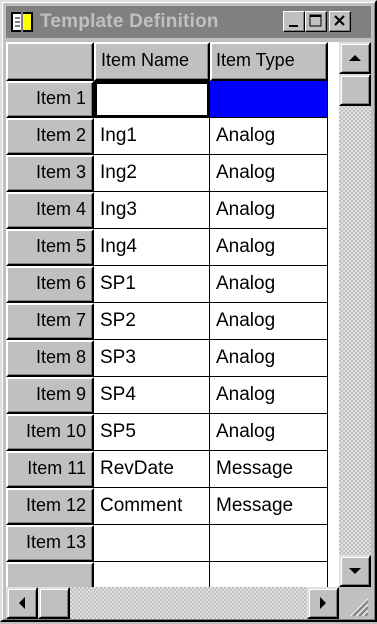  What do you see at coordinates (152, 395) in the screenshot?
I see `item-name-cell: SP4` at bounding box center [152, 395].